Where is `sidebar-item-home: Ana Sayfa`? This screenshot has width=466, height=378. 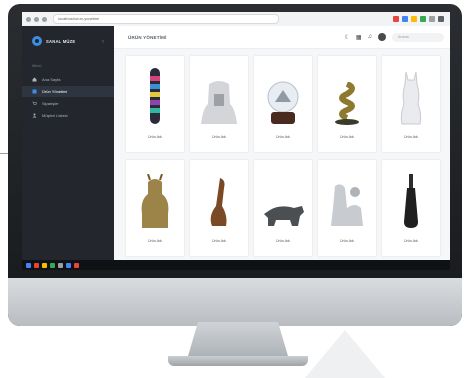
sidebar-item-home: Ana Sayfa is located at coordinates (68, 79).